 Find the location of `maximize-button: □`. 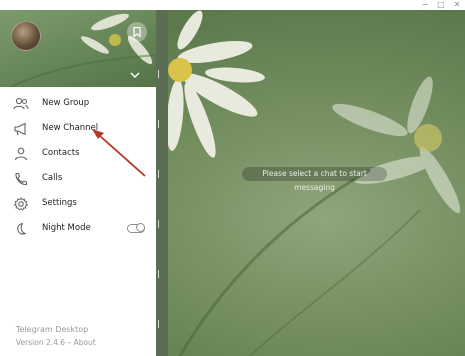

maximize-button: □ is located at coordinates (441, 5).